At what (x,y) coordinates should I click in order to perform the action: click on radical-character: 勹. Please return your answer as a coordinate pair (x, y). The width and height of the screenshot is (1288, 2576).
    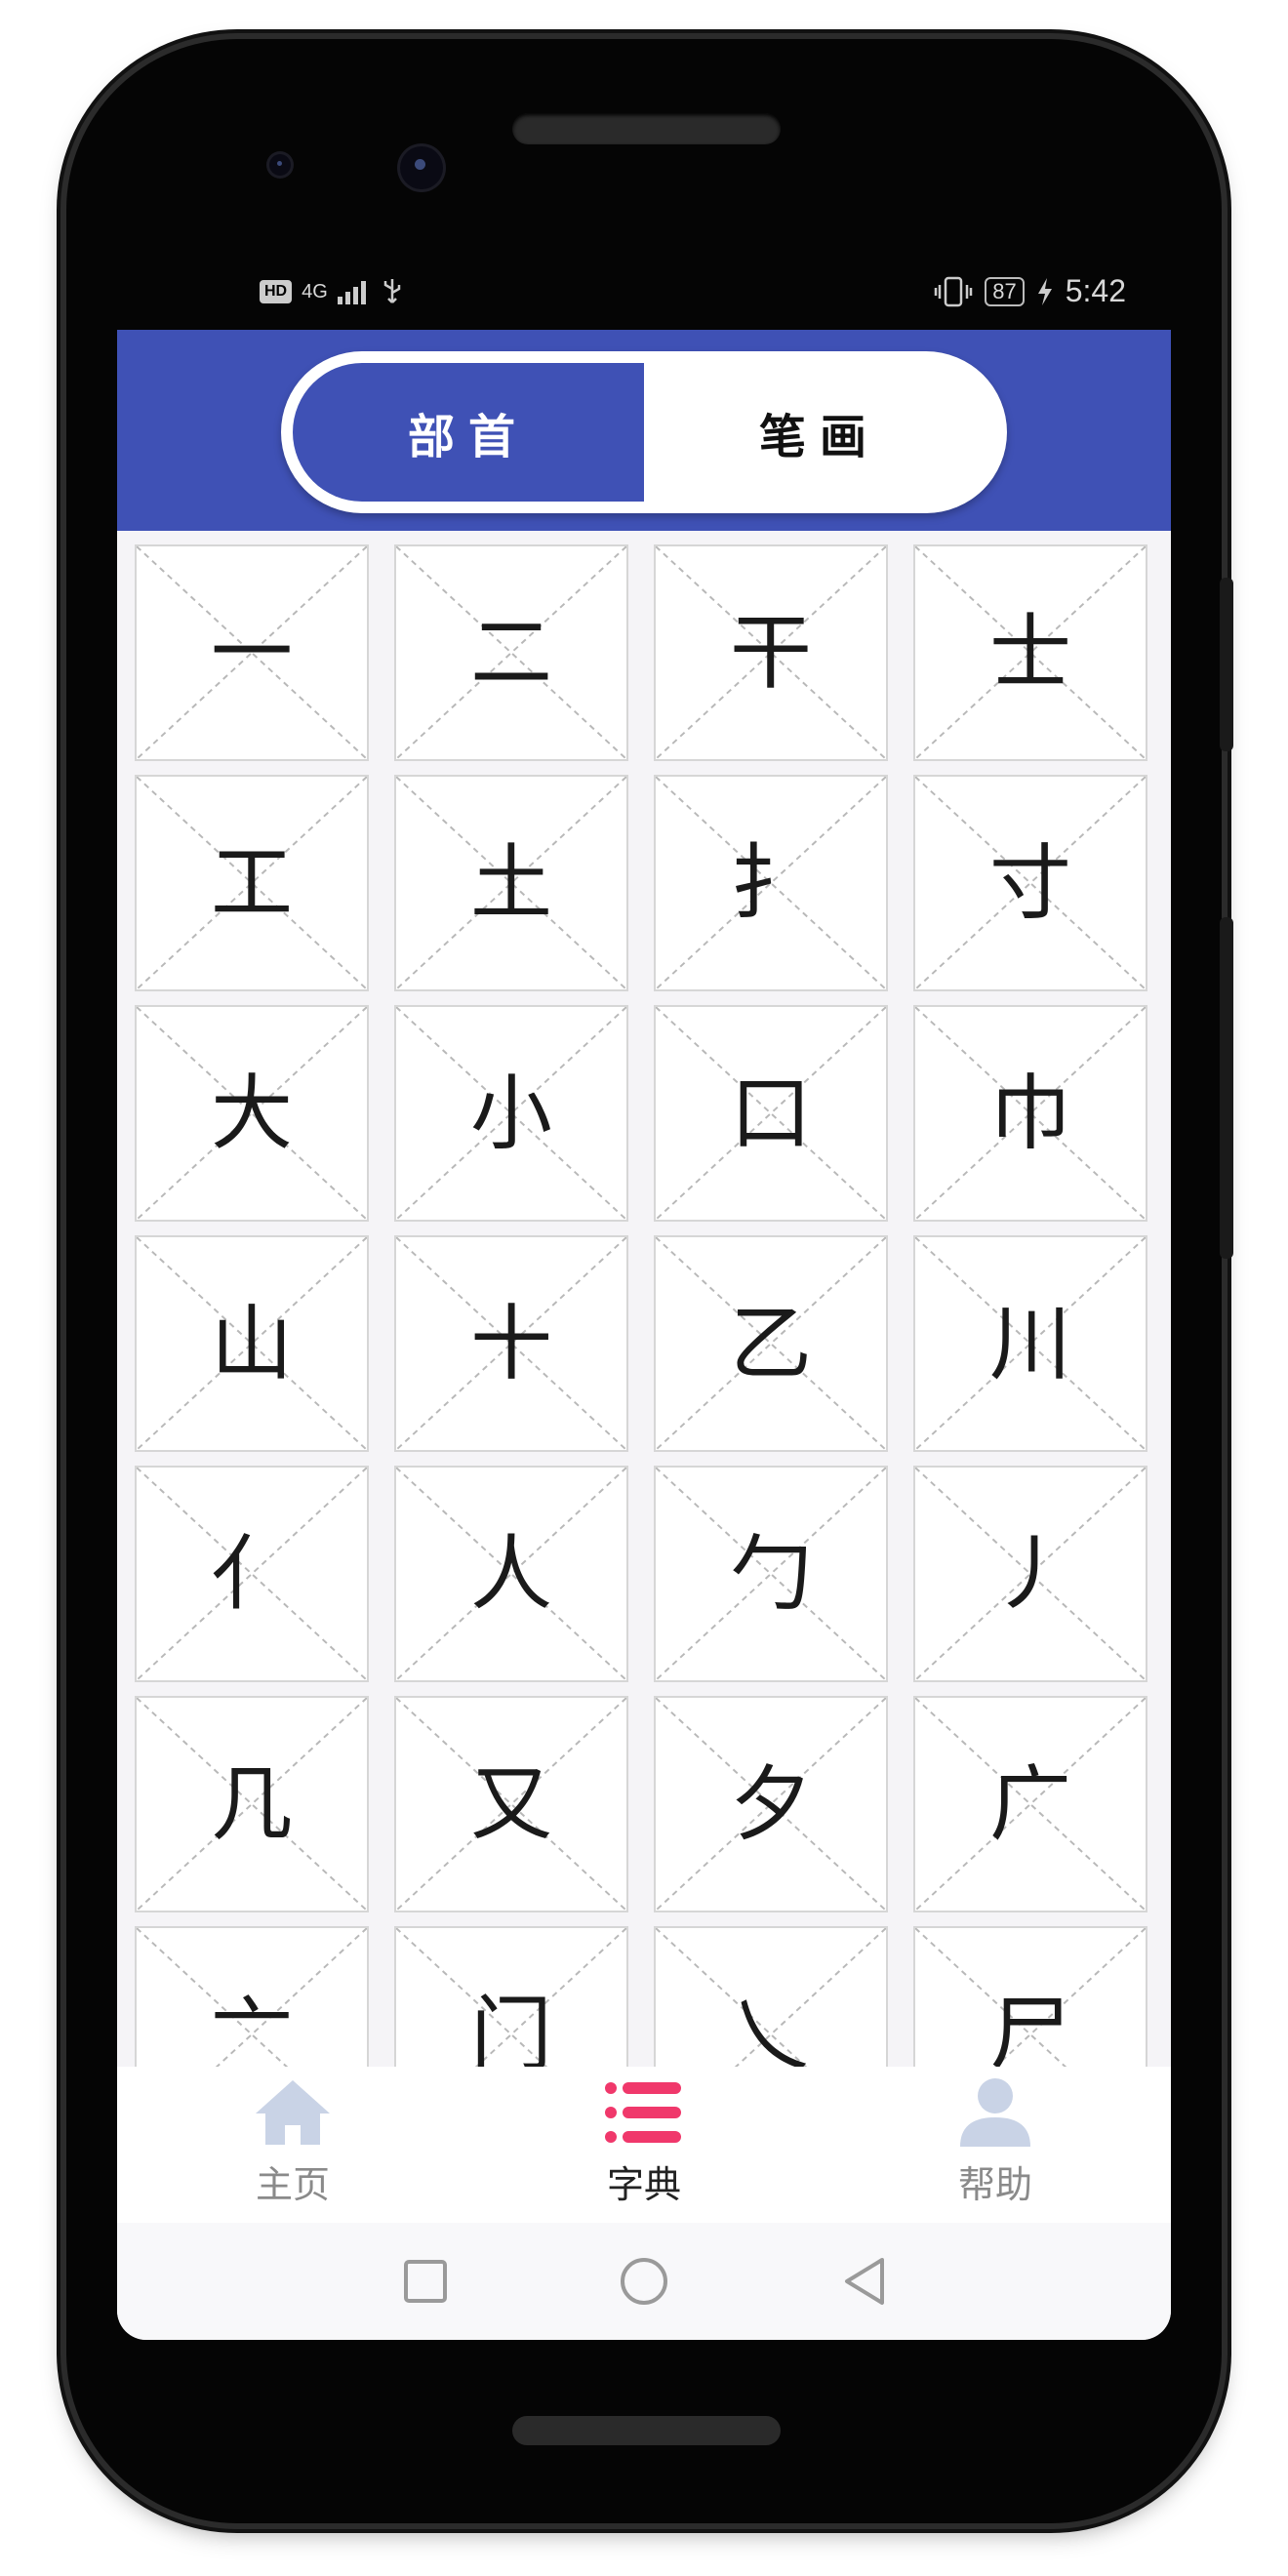
    Looking at the image, I should click on (770, 1574).